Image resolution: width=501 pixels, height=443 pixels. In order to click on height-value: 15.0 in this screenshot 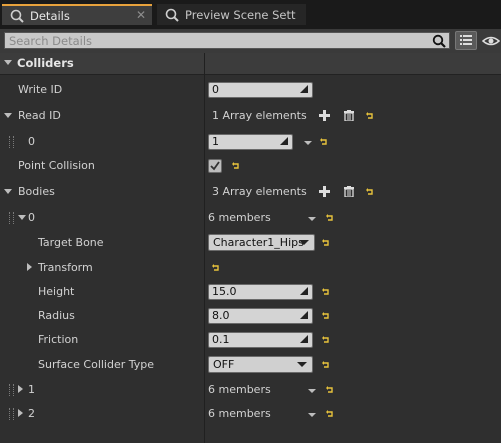, I will do `click(224, 291)`.